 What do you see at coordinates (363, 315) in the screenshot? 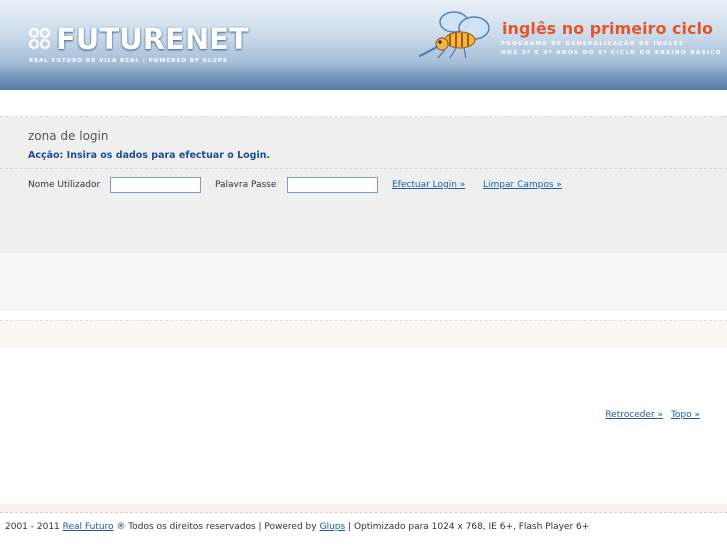
I see `content-spacer` at bounding box center [363, 315].